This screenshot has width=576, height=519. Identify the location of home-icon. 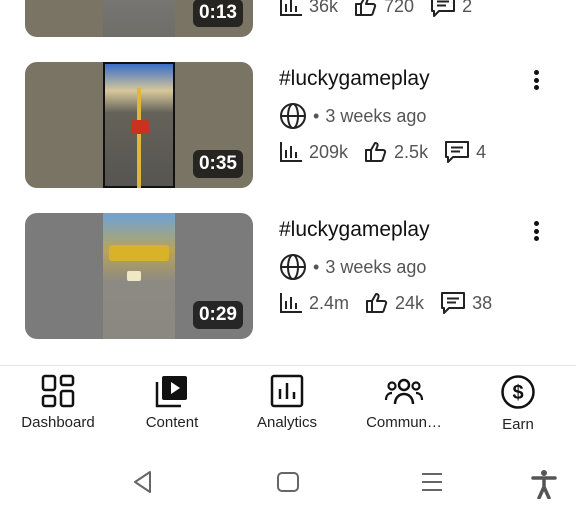
(288, 482).